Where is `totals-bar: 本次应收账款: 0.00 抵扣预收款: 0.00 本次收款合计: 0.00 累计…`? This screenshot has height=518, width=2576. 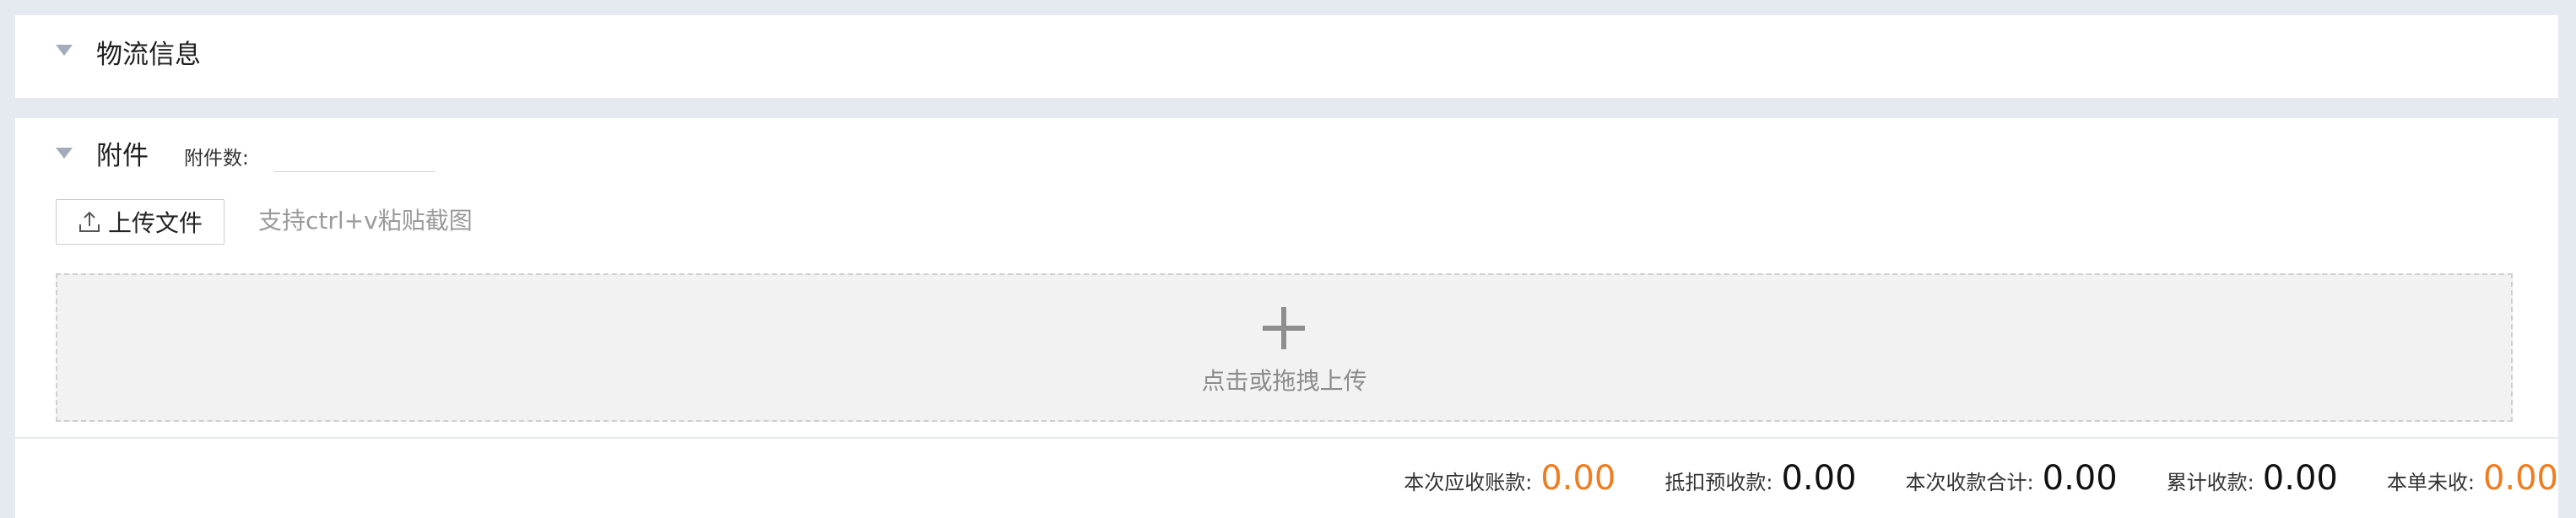 totals-bar: 本次应收账款: 0.00 抵扣预收款: 0.00 本次收款合计: 0.00 累计… is located at coordinates (1981, 478).